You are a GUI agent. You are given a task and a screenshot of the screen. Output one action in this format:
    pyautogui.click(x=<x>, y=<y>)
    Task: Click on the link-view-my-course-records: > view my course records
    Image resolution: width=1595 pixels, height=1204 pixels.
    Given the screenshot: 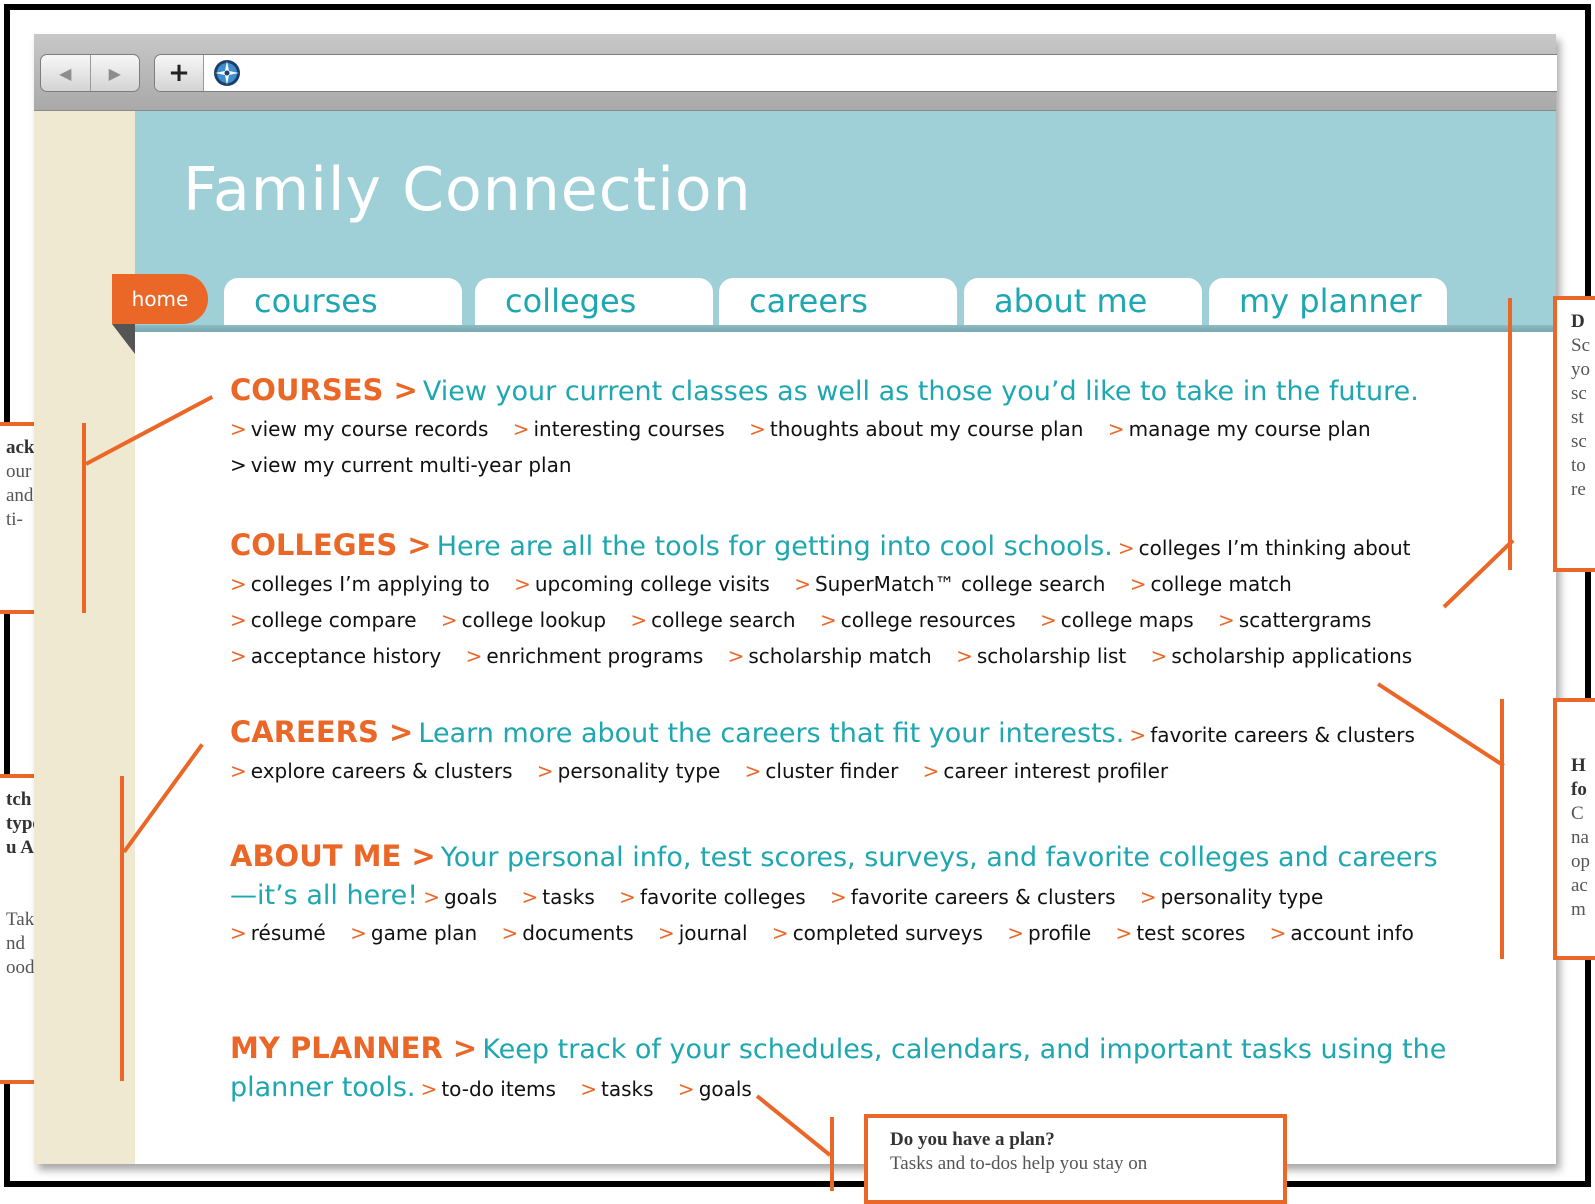 What is the action you would take?
    pyautogui.click(x=359, y=429)
    